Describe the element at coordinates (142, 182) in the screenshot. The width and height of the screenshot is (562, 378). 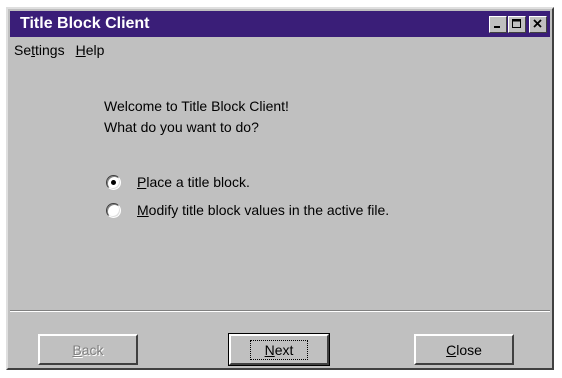
I see `option-place-mnemonic: P` at that location.